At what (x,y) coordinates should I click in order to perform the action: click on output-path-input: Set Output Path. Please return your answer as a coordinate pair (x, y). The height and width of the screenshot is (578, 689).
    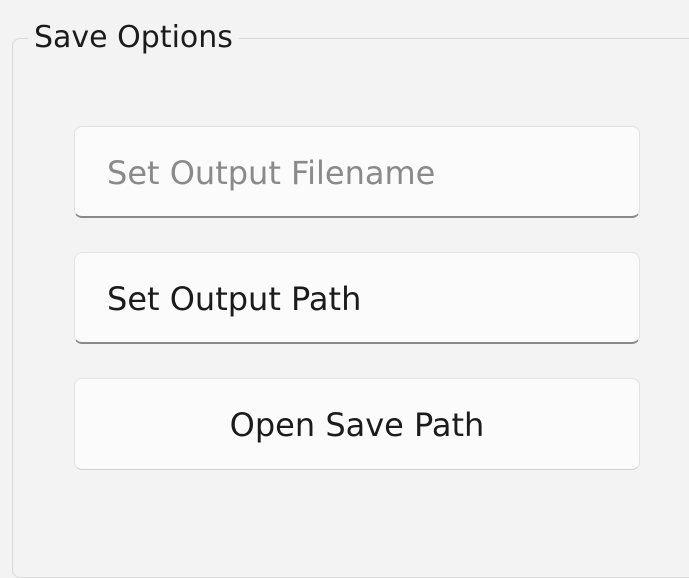
    Looking at the image, I should click on (357, 298).